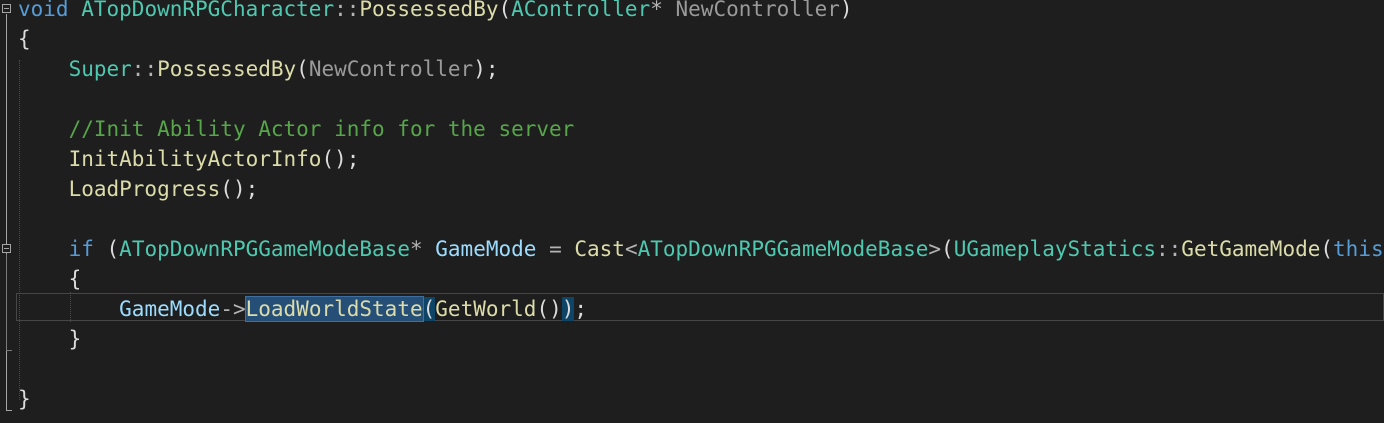 The width and height of the screenshot is (1384, 423). I want to click on code-token: if, so click(81, 249).